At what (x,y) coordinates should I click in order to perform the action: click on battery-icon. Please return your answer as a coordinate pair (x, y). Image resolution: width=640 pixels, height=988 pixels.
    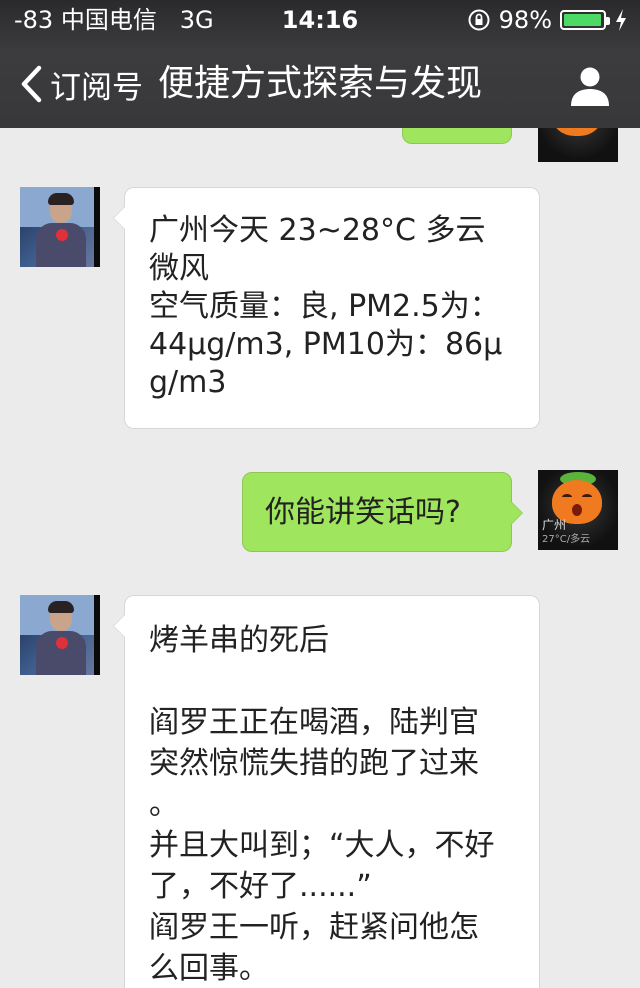
    Looking at the image, I should click on (585, 20).